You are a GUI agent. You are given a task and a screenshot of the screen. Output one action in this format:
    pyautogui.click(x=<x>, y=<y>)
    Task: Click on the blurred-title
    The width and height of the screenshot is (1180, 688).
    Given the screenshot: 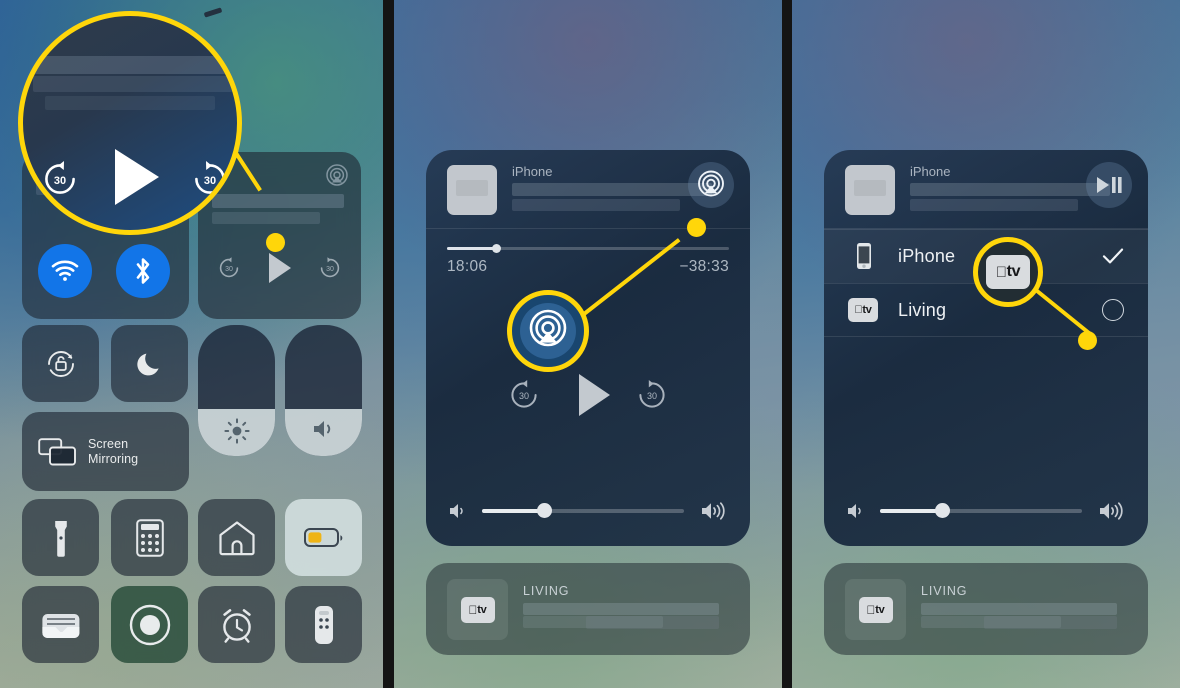 What is the action you would take?
    pyautogui.click(x=278, y=201)
    